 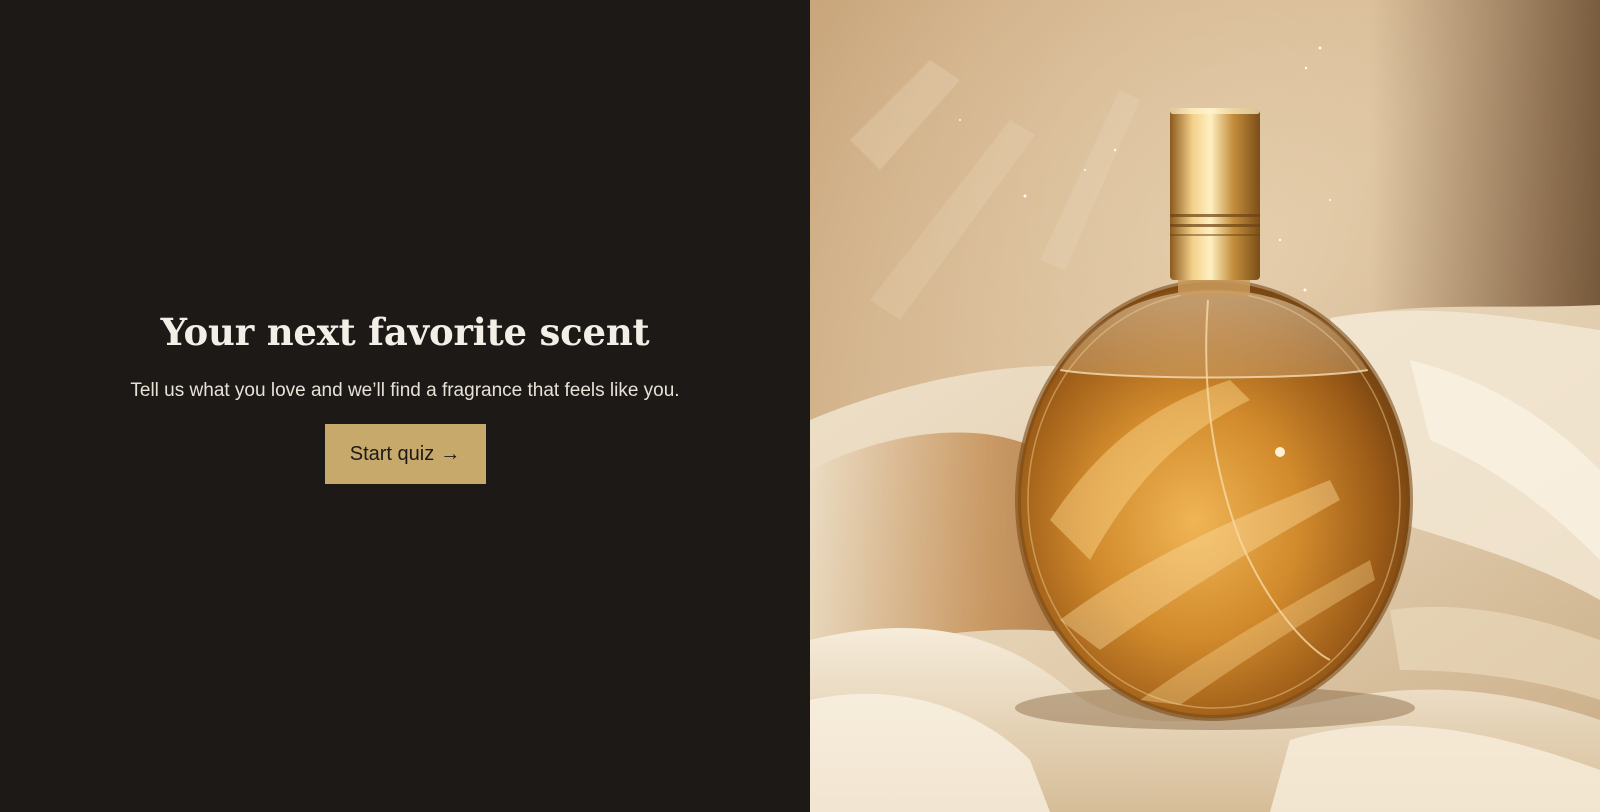 What do you see at coordinates (450, 453) in the screenshot?
I see `arrow-right-icon: →` at bounding box center [450, 453].